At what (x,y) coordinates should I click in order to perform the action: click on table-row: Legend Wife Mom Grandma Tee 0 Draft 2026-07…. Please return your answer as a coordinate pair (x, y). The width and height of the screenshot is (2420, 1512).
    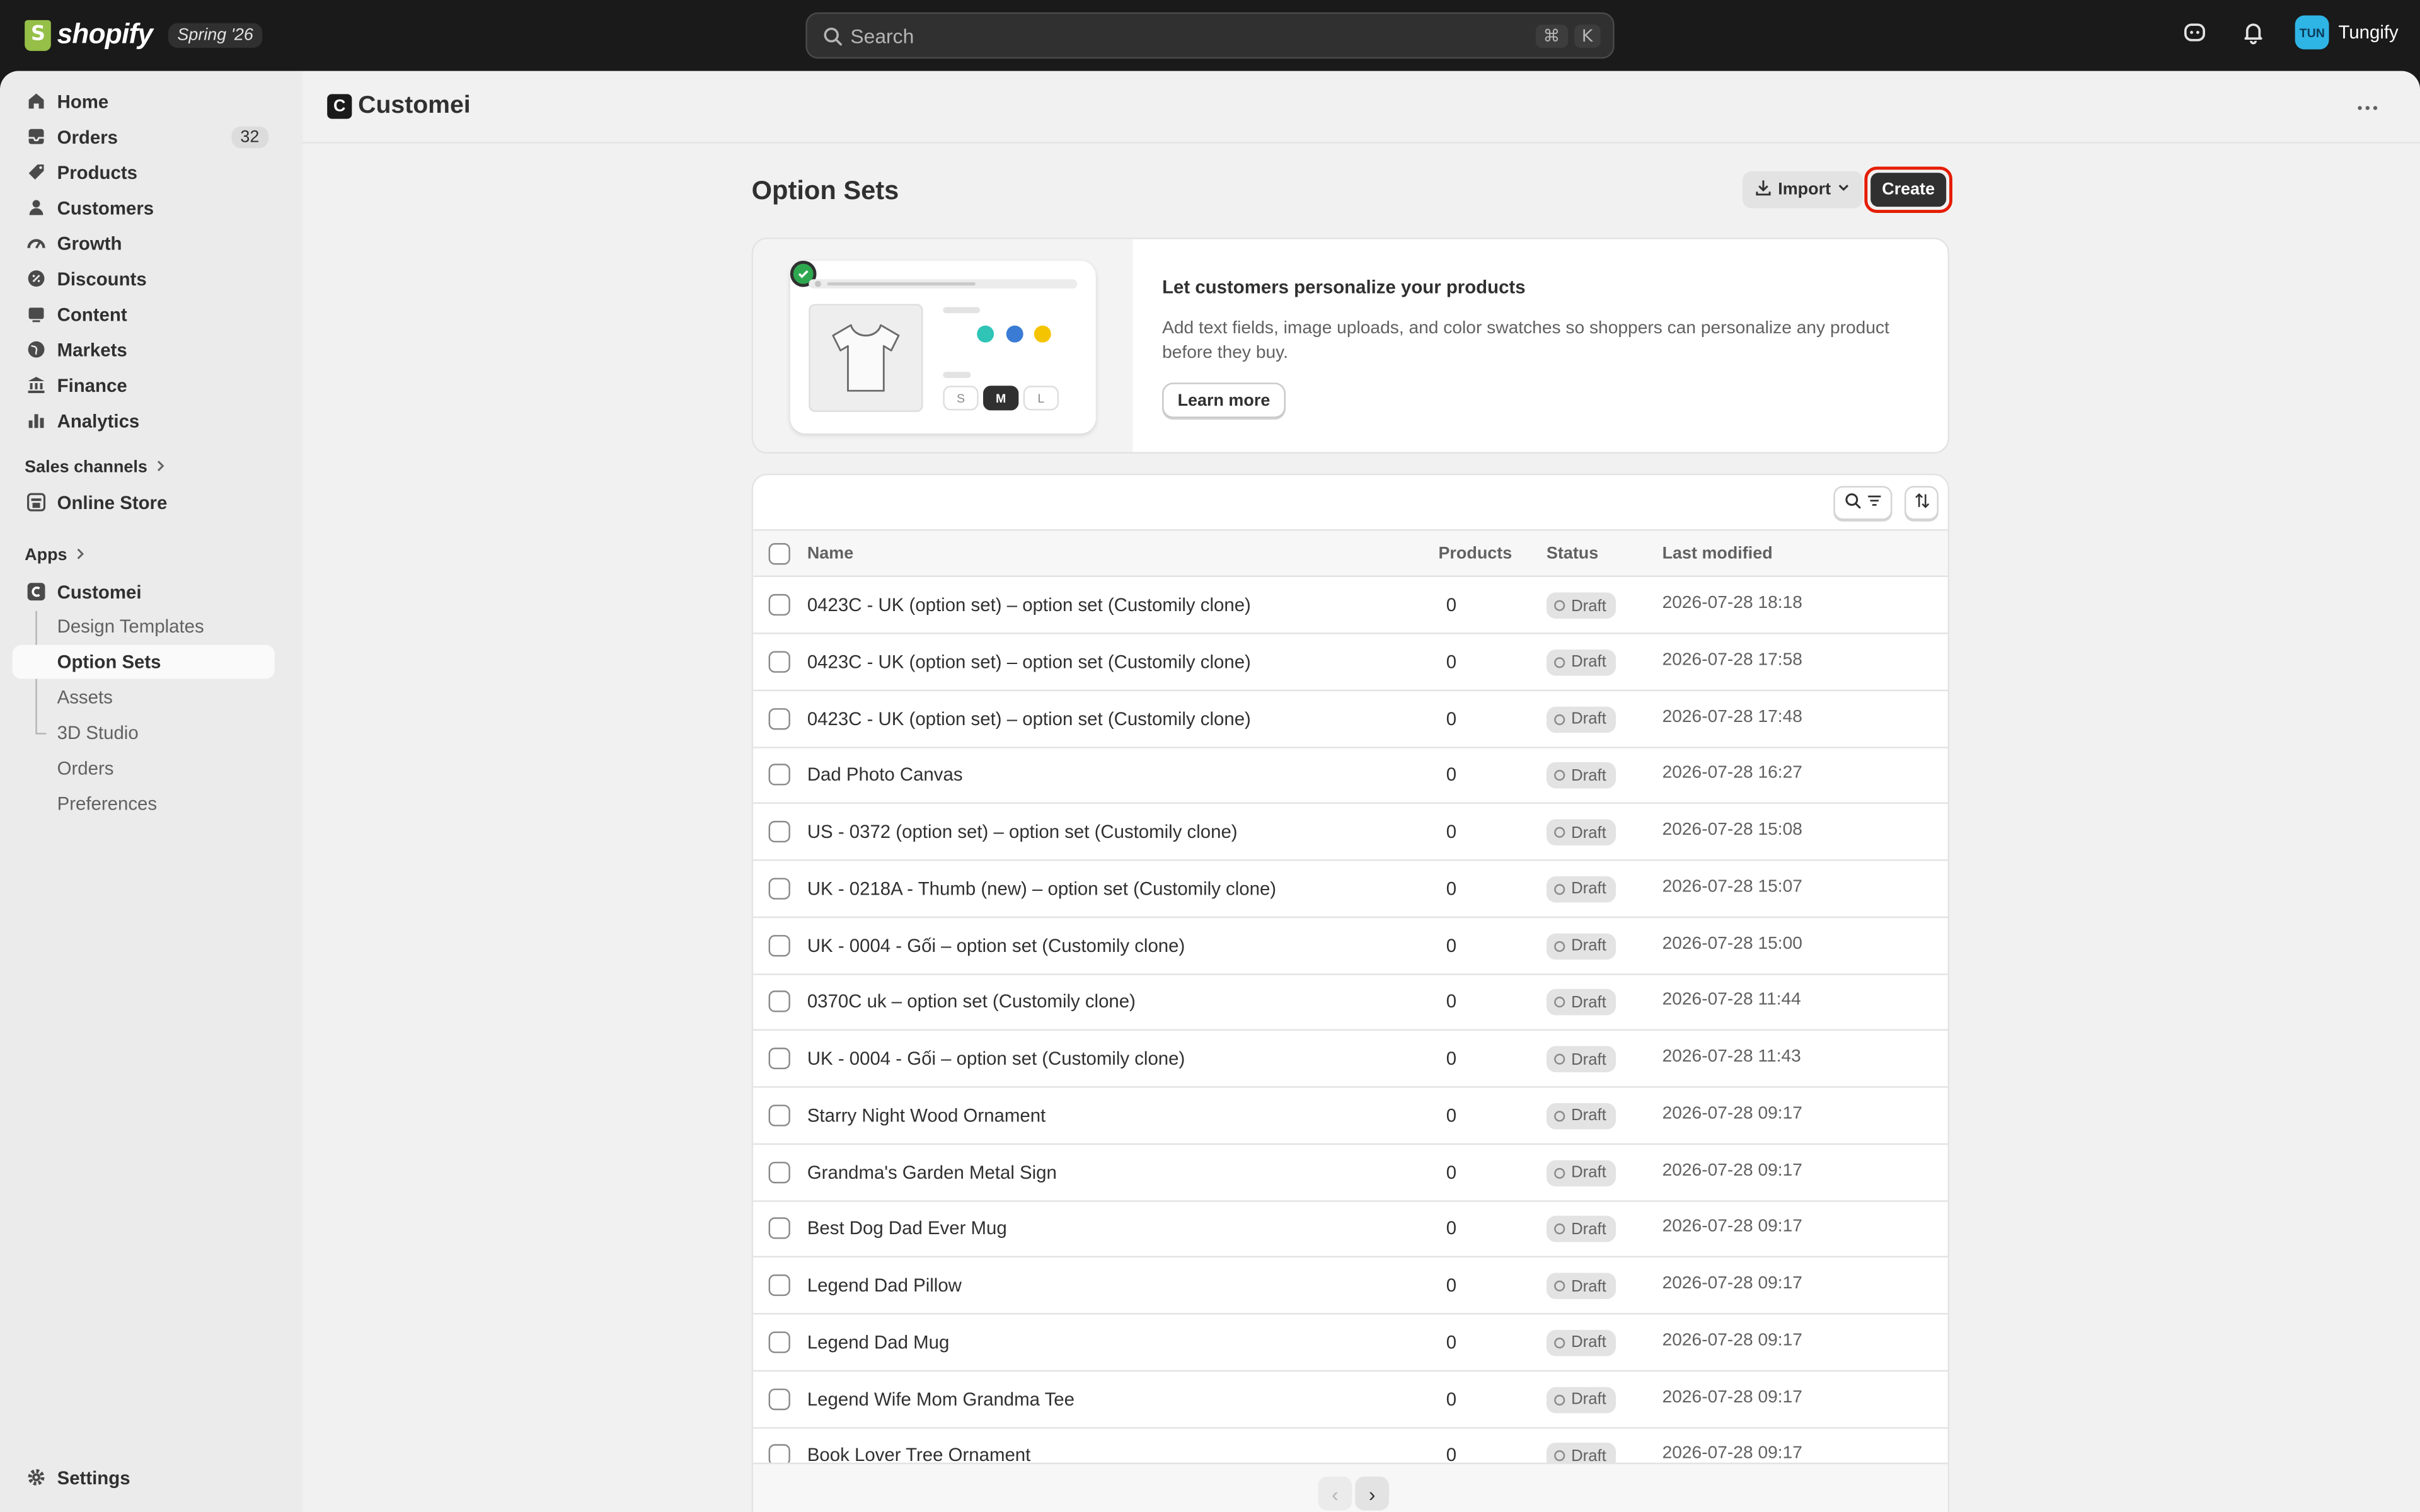
    Looking at the image, I should click on (1351, 1399).